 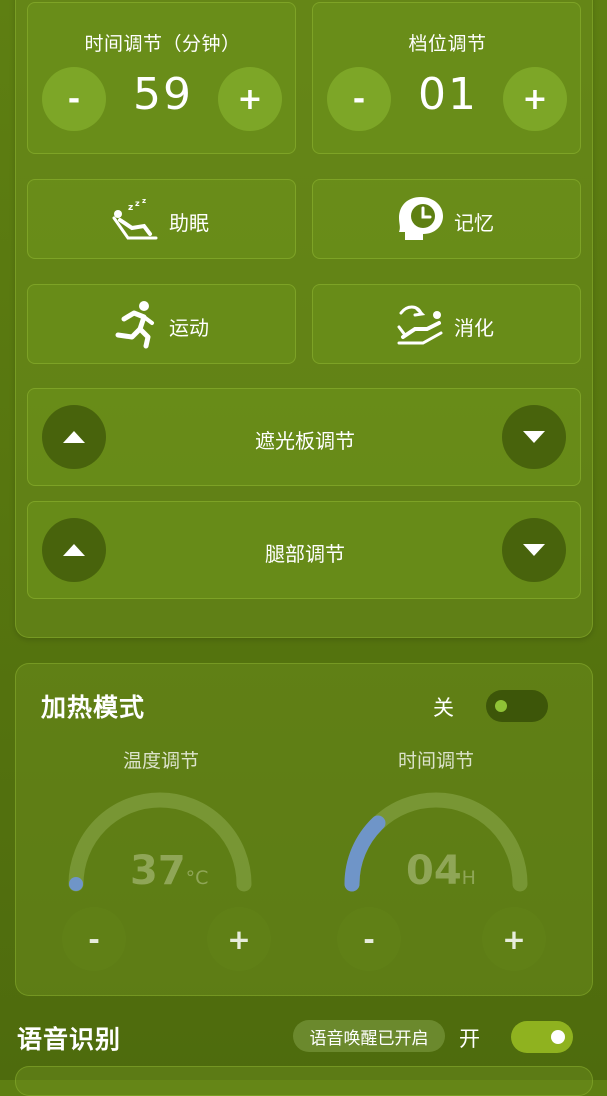 What do you see at coordinates (448, 94) in the screenshot?
I see `gear-value: 01` at bounding box center [448, 94].